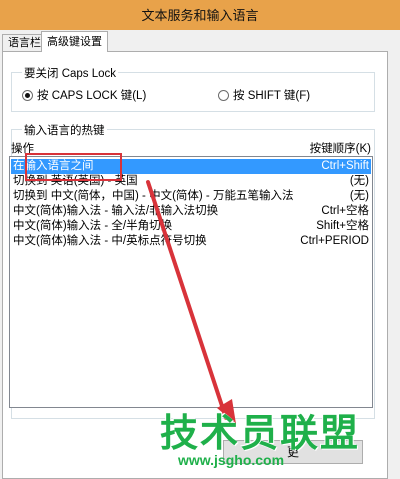 Image resolution: width=400 pixels, height=479 pixels. What do you see at coordinates (260, 434) in the screenshot?
I see `watermark-logo: 技术员联盟` at bounding box center [260, 434].